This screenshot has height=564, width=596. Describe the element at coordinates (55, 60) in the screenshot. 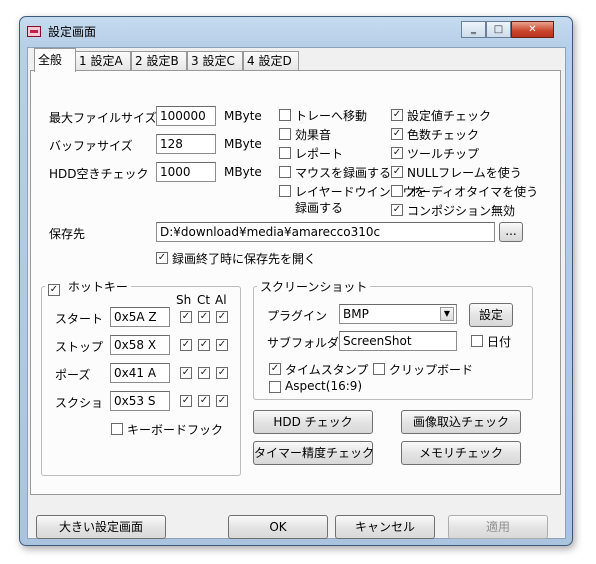

I see `tab-general: 全般` at that location.